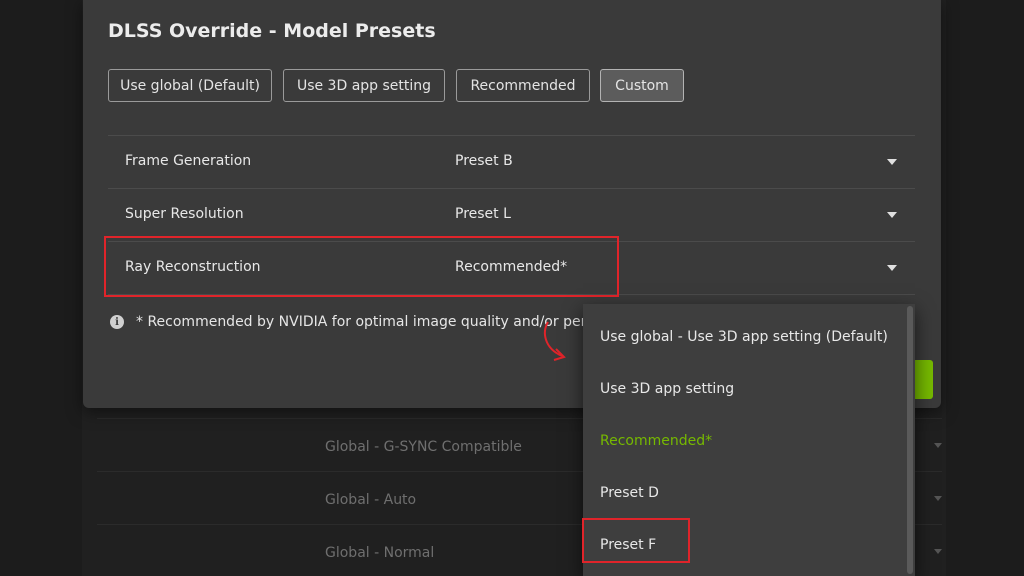 The width and height of the screenshot is (1024, 576). I want to click on setting-label: Ray Reconstruction, so click(193, 267).